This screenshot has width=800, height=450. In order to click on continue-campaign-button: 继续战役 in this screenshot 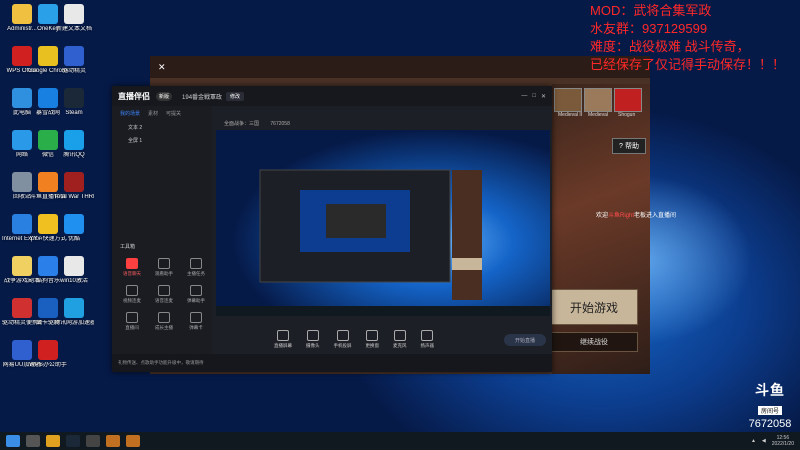, I will do `click(594, 342)`.